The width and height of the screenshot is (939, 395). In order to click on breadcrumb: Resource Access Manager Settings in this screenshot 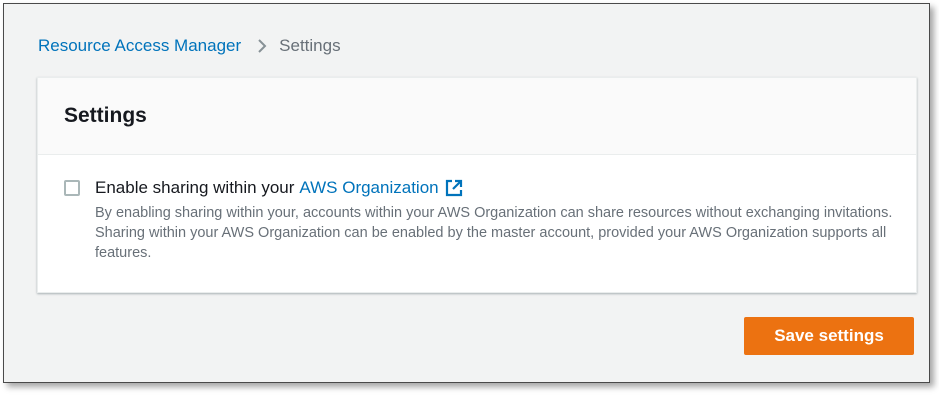, I will do `click(189, 46)`.